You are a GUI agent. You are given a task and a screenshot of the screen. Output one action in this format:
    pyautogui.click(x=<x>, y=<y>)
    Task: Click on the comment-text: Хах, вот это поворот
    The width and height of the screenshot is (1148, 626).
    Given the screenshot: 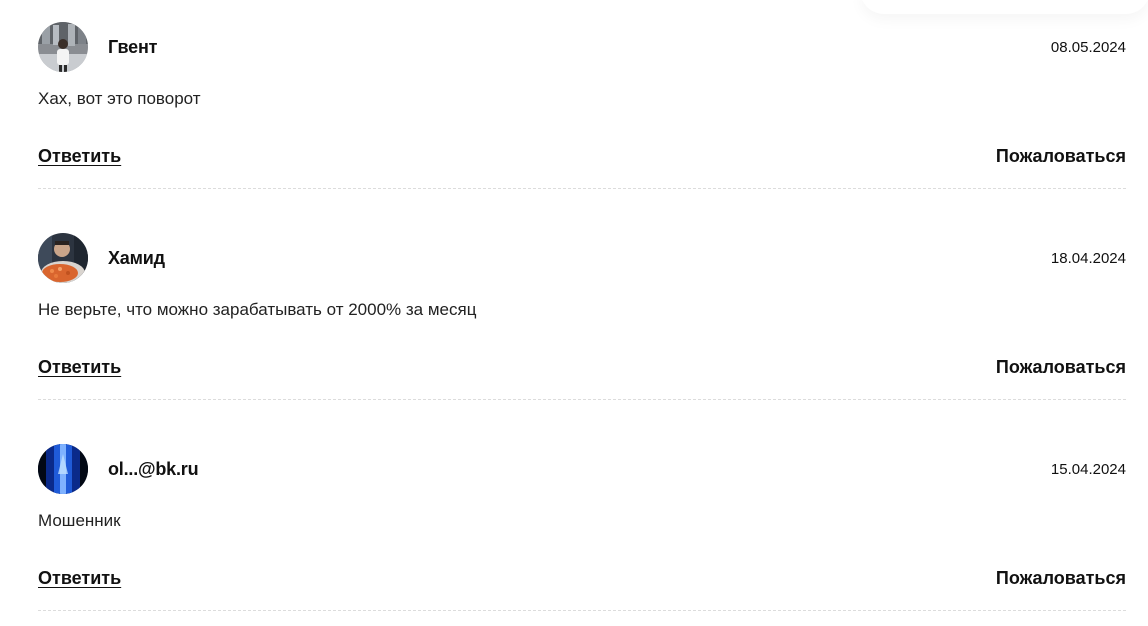 What is the action you would take?
    pyautogui.click(x=119, y=98)
    